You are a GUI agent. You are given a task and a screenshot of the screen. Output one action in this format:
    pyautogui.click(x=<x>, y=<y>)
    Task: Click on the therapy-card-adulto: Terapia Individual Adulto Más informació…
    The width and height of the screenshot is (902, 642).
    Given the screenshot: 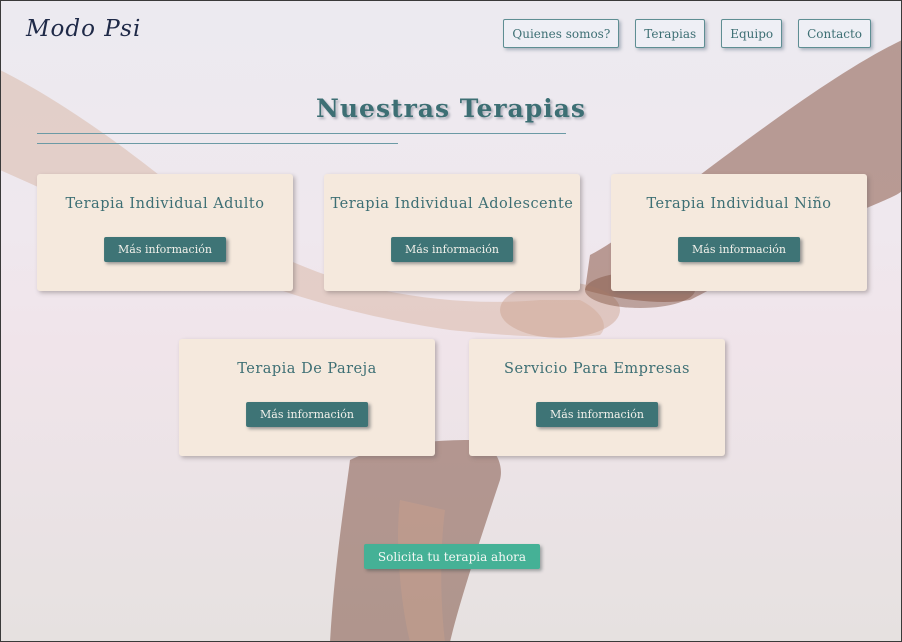 What is the action you would take?
    pyautogui.click(x=165, y=232)
    